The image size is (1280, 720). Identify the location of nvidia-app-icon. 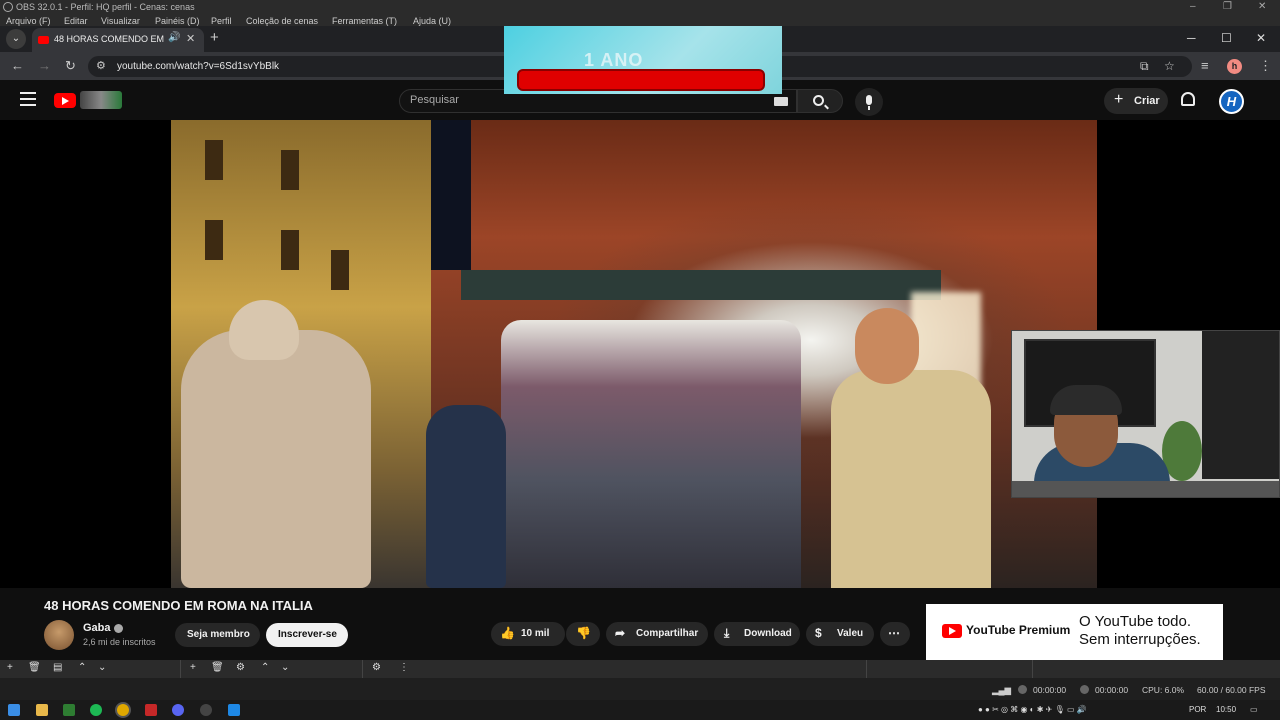
(69, 710).